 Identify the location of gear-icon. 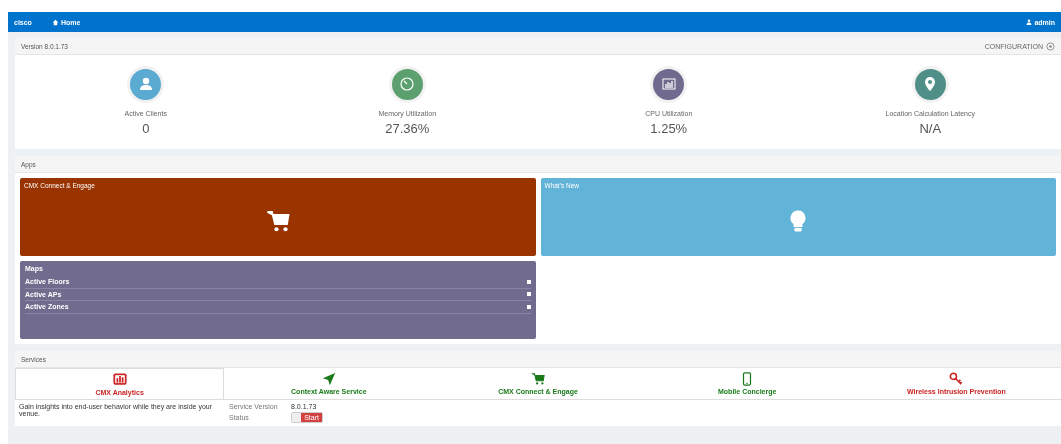
(1050, 46).